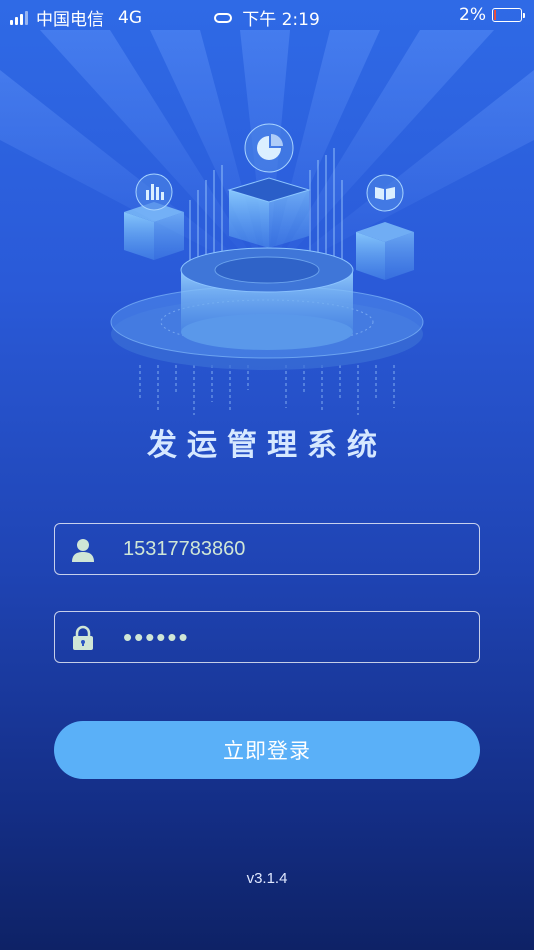 The image size is (534, 950). Describe the element at coordinates (298, 637) in the screenshot. I see `password-input` at that location.